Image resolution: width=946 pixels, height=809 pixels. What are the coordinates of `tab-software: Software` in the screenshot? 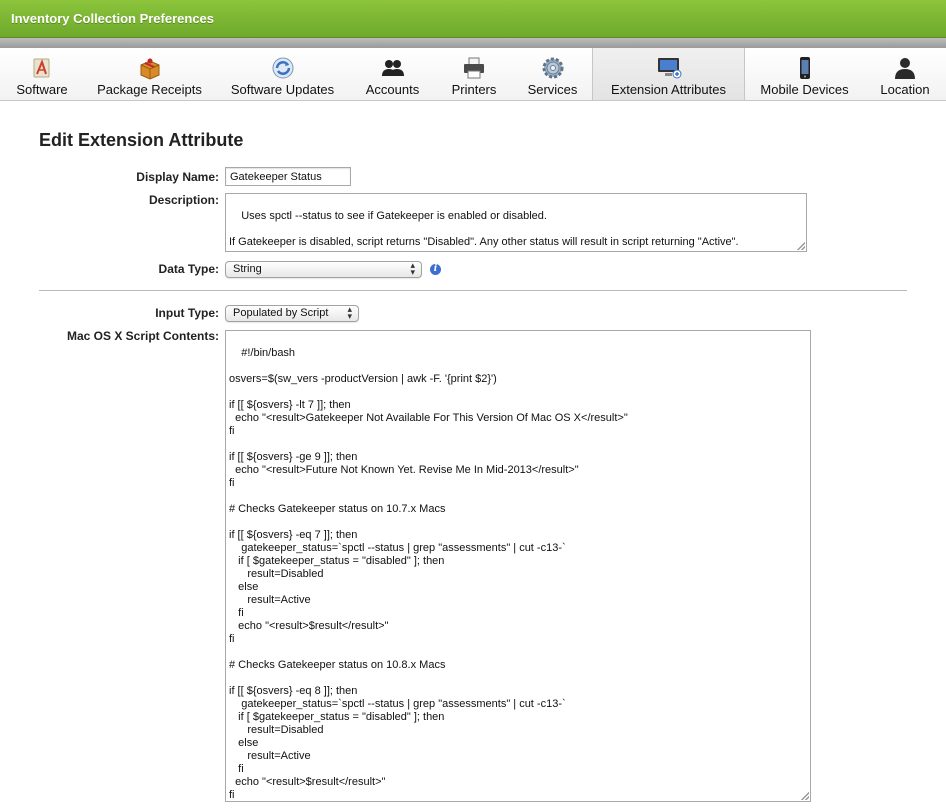 It's located at (42, 74).